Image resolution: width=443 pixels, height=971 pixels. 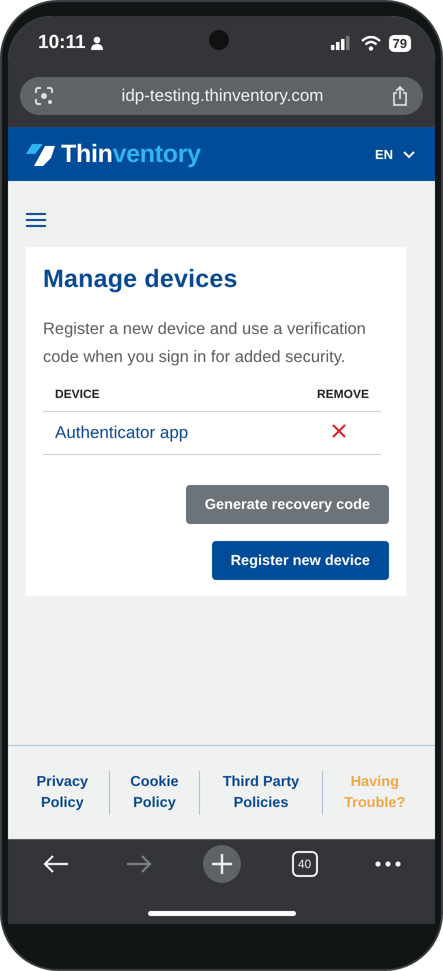 What do you see at coordinates (44, 96) in the screenshot?
I see `lens-icon` at bounding box center [44, 96].